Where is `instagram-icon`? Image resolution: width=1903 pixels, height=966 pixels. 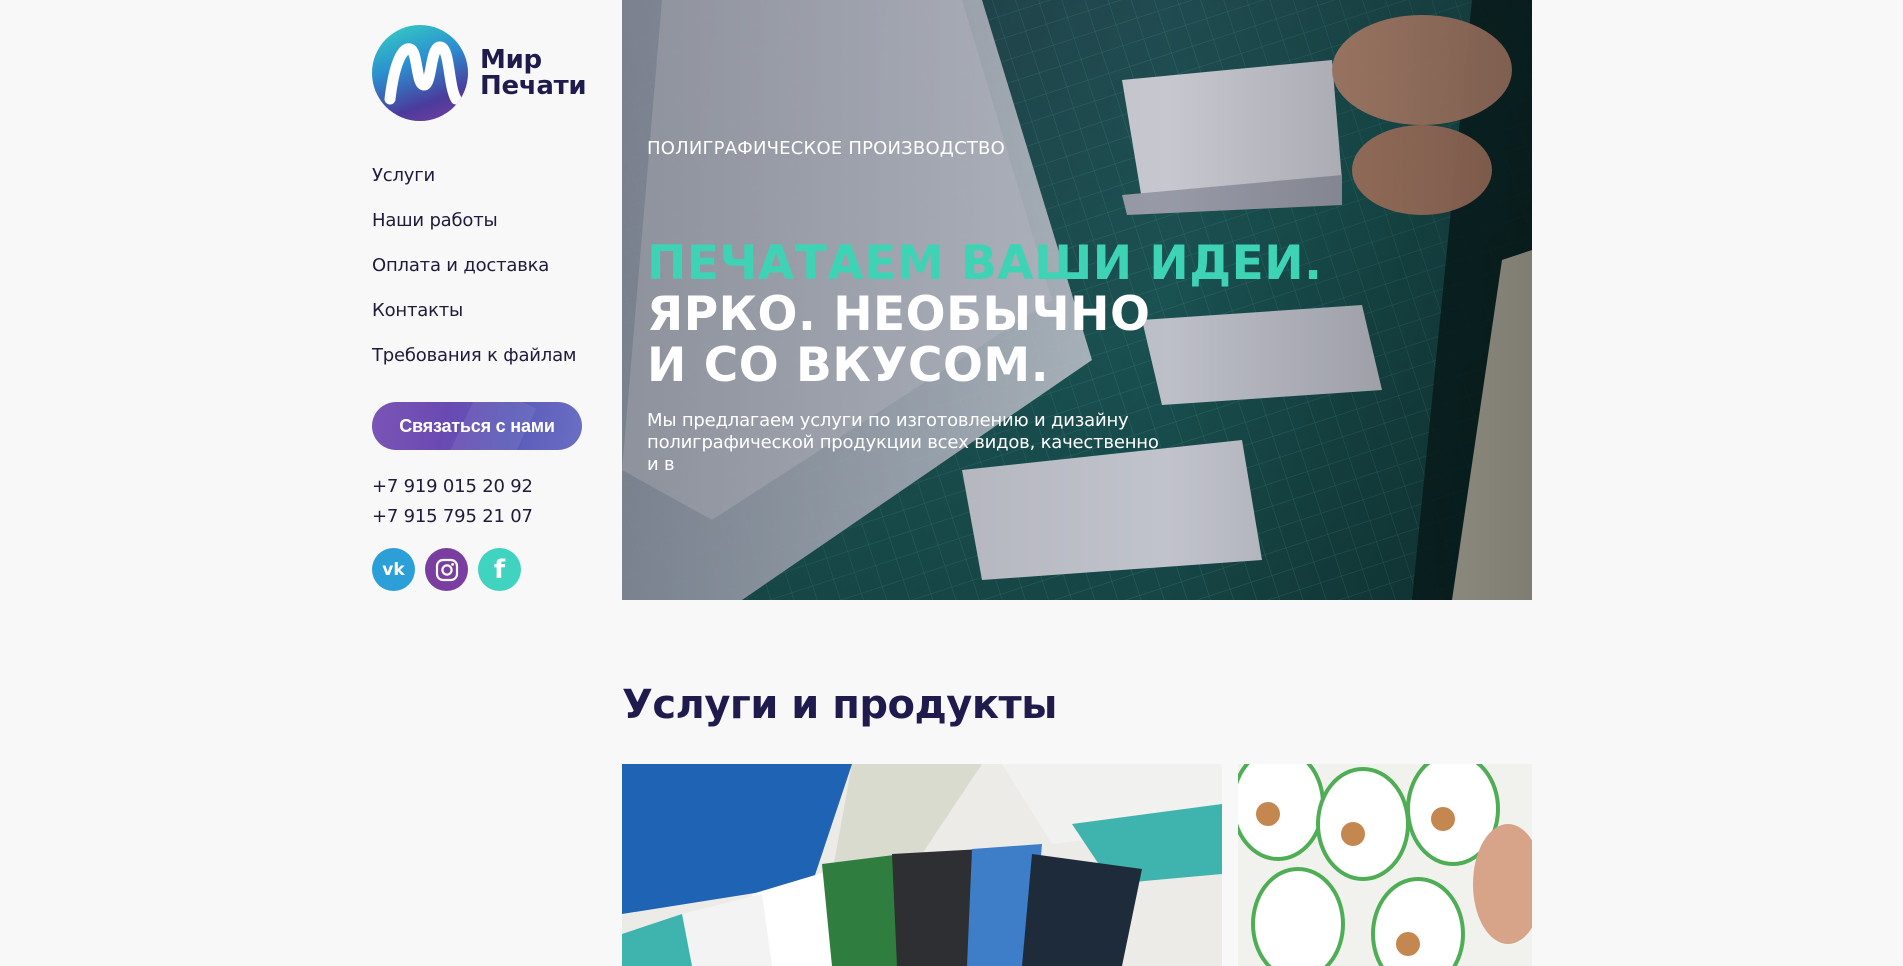 instagram-icon is located at coordinates (446, 569).